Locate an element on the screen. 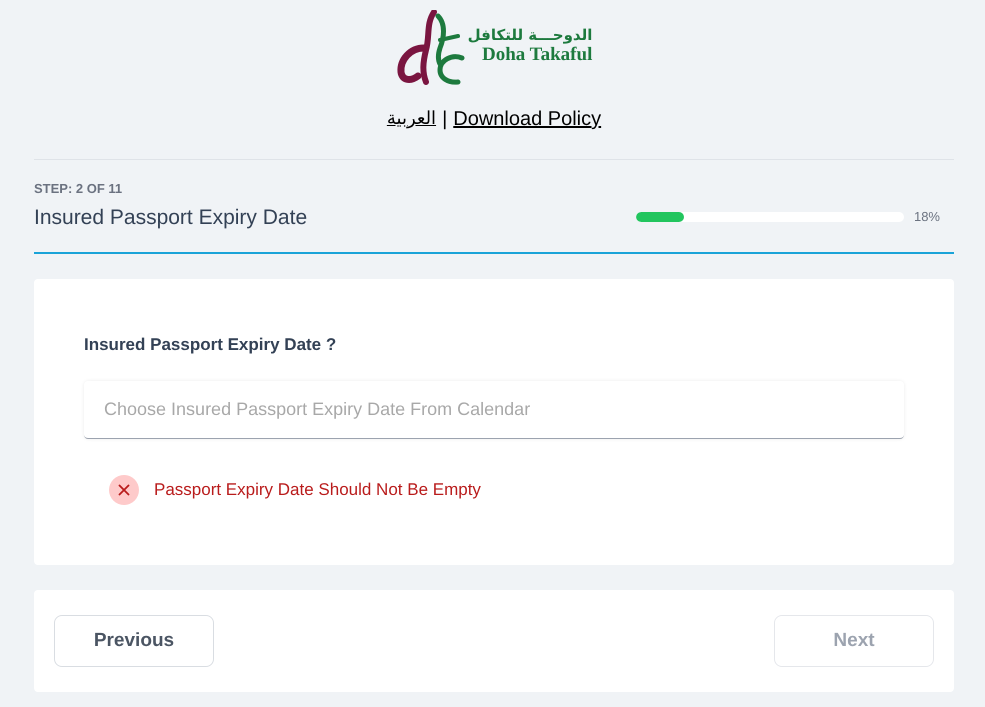 Image resolution: width=985 pixels, height=707 pixels. error-x-icon is located at coordinates (124, 490).